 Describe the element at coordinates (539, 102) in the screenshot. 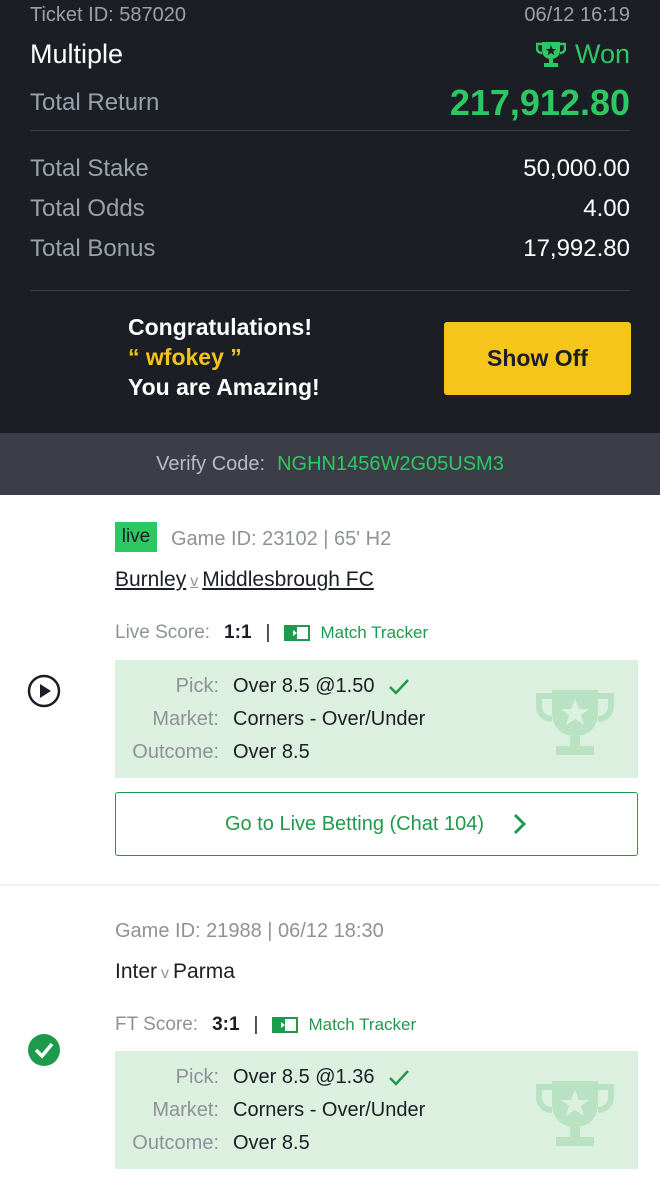

I see `total-return-value: 217,912.80` at that location.